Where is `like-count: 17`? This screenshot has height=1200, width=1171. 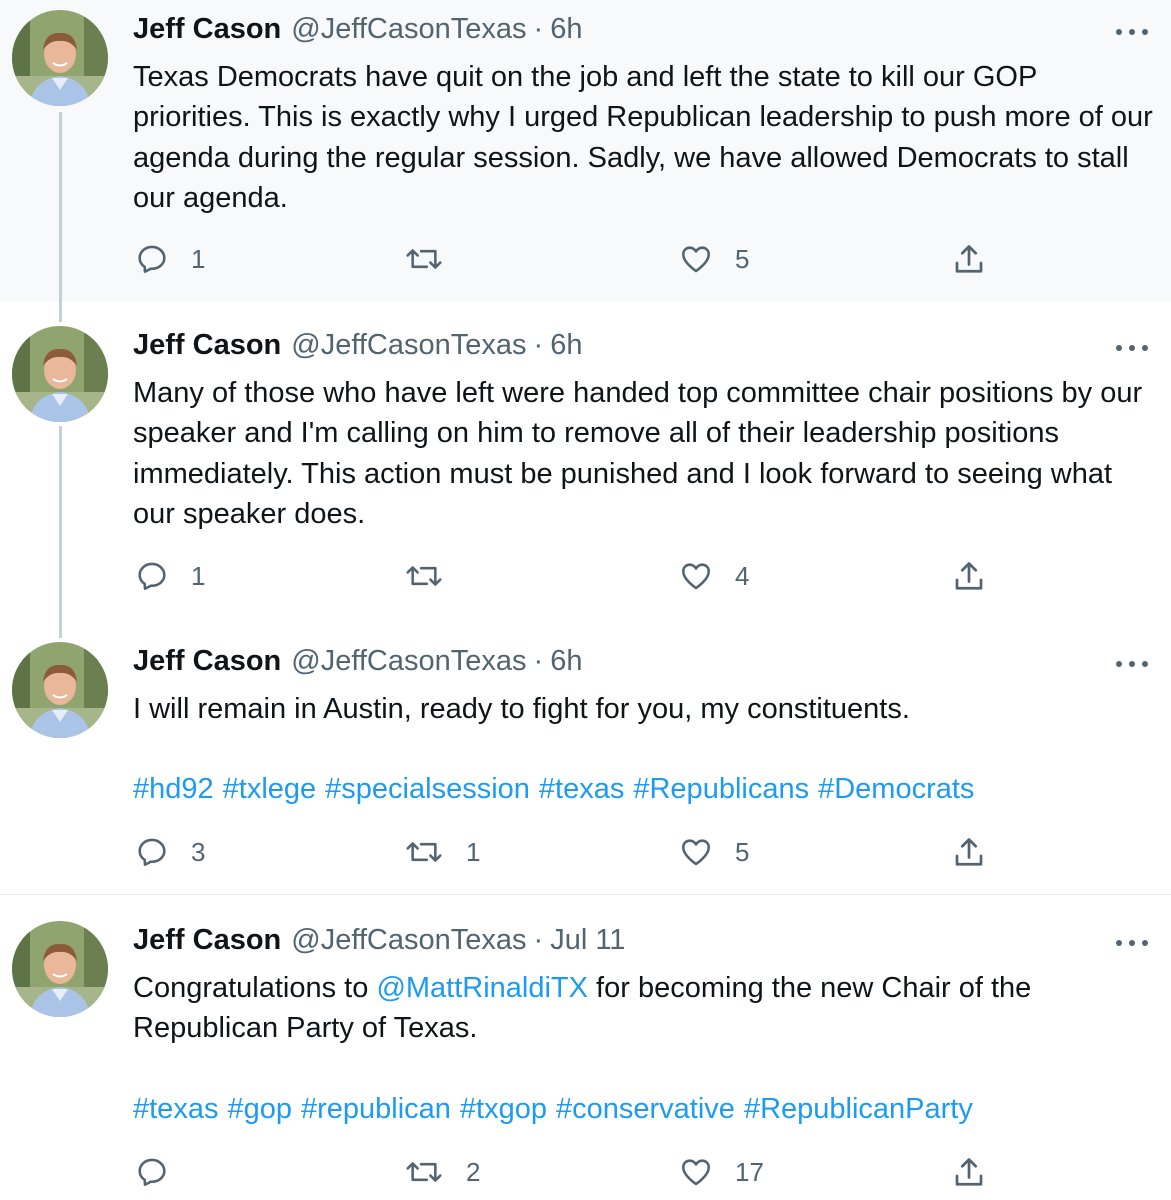
like-count: 17 is located at coordinates (749, 1171).